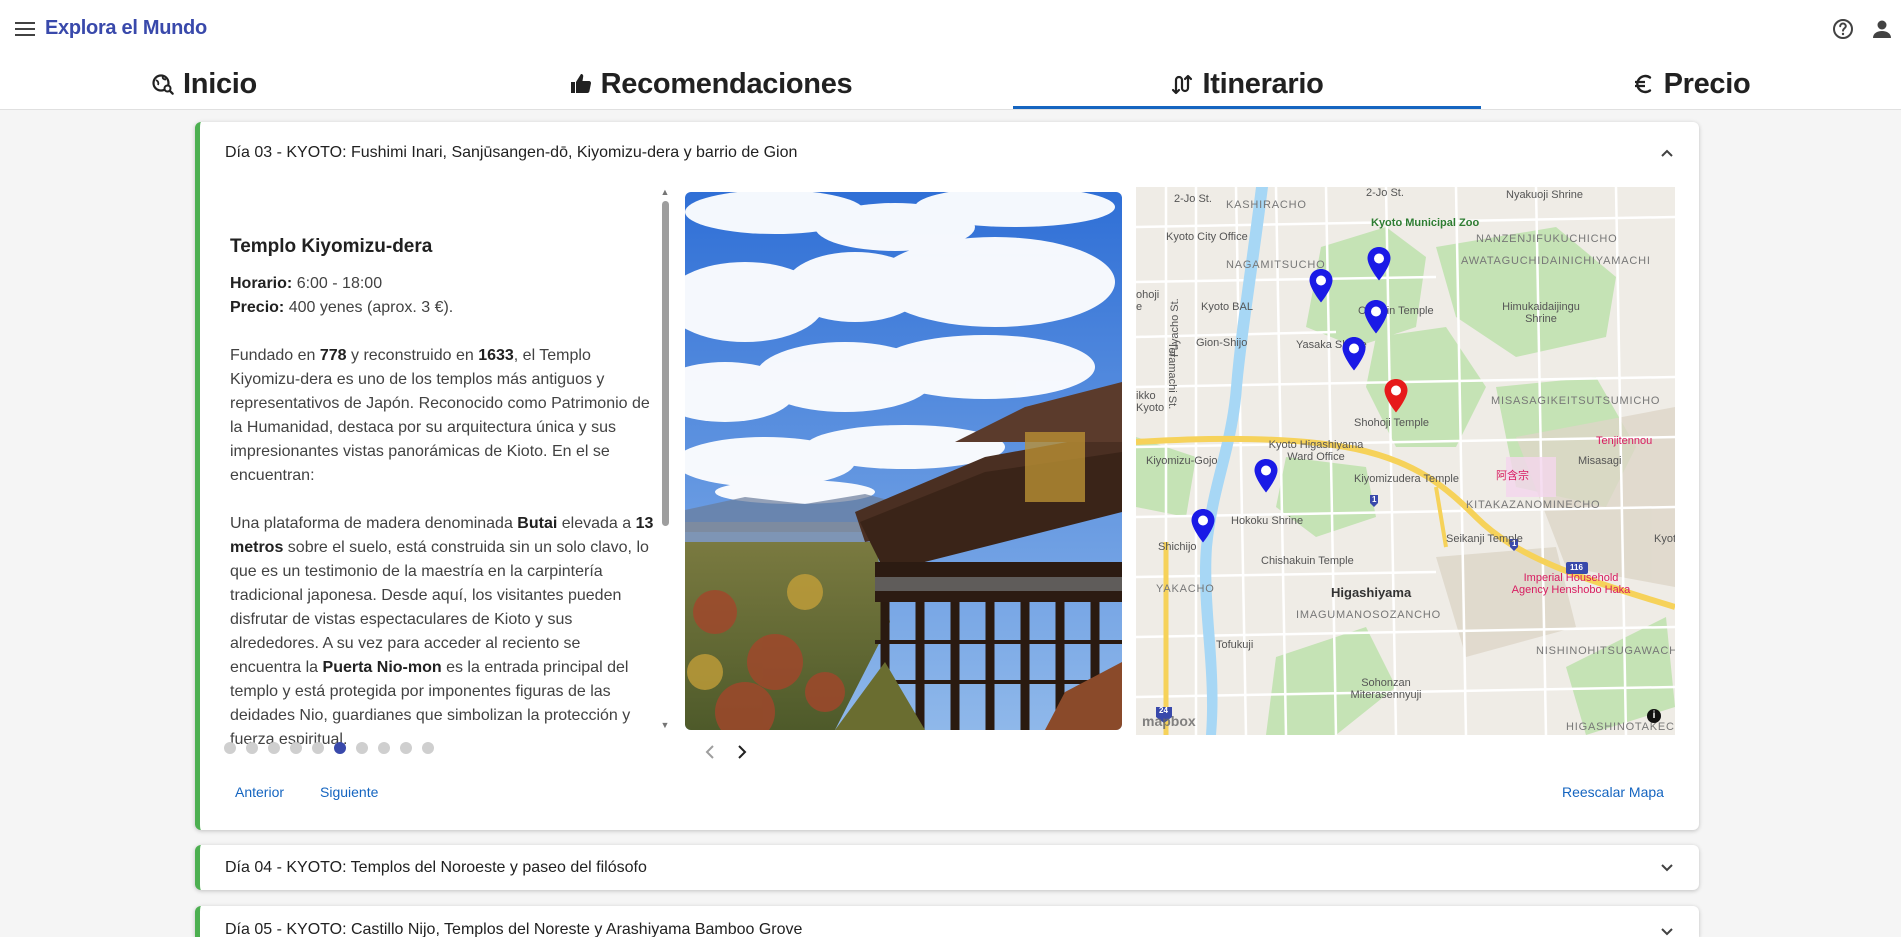 The width and height of the screenshot is (1901, 937). I want to click on mapbox-logo: mapbox, so click(1169, 721).